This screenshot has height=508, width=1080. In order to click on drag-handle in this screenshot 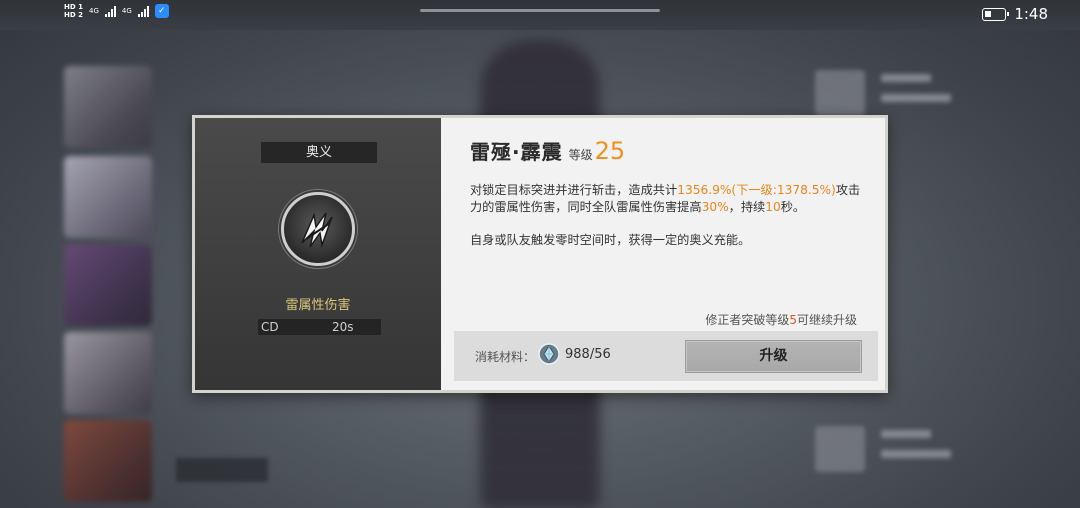, I will do `click(540, 10)`.